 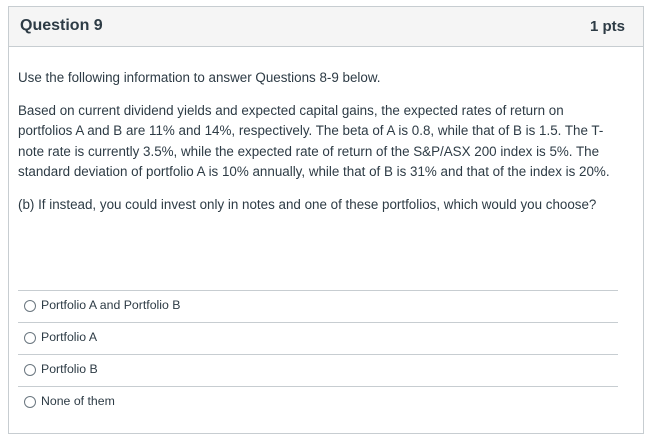 I want to click on answer-option-a-and-b: Portfolio A and Portfolio B, so click(x=318, y=306).